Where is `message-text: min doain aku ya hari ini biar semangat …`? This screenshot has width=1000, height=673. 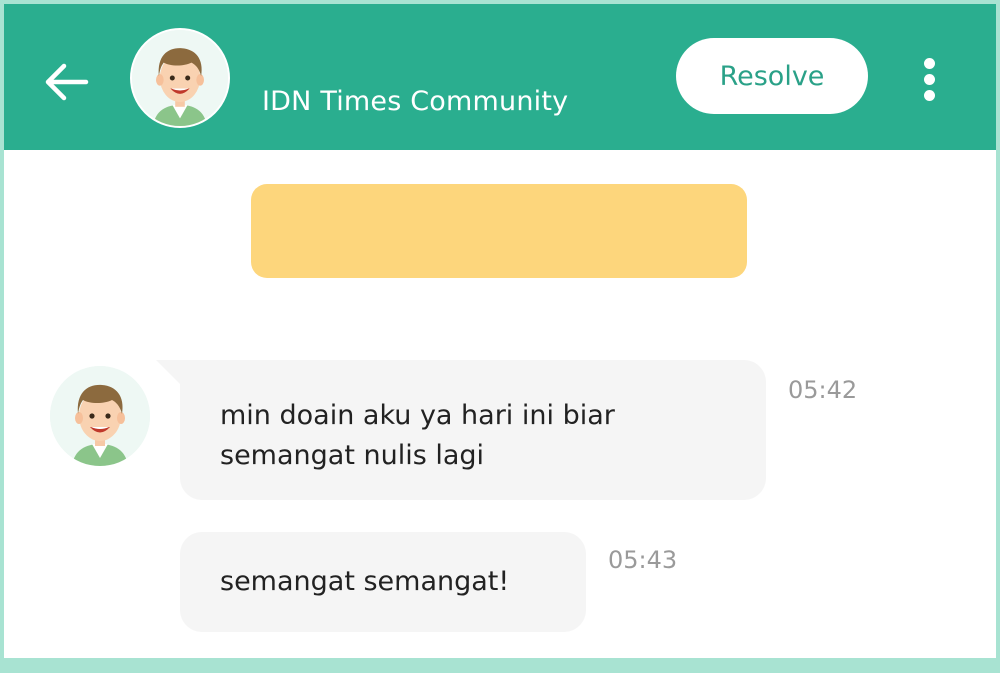
message-text: min doain aku ya hari ini biar semangat … is located at coordinates (417, 435).